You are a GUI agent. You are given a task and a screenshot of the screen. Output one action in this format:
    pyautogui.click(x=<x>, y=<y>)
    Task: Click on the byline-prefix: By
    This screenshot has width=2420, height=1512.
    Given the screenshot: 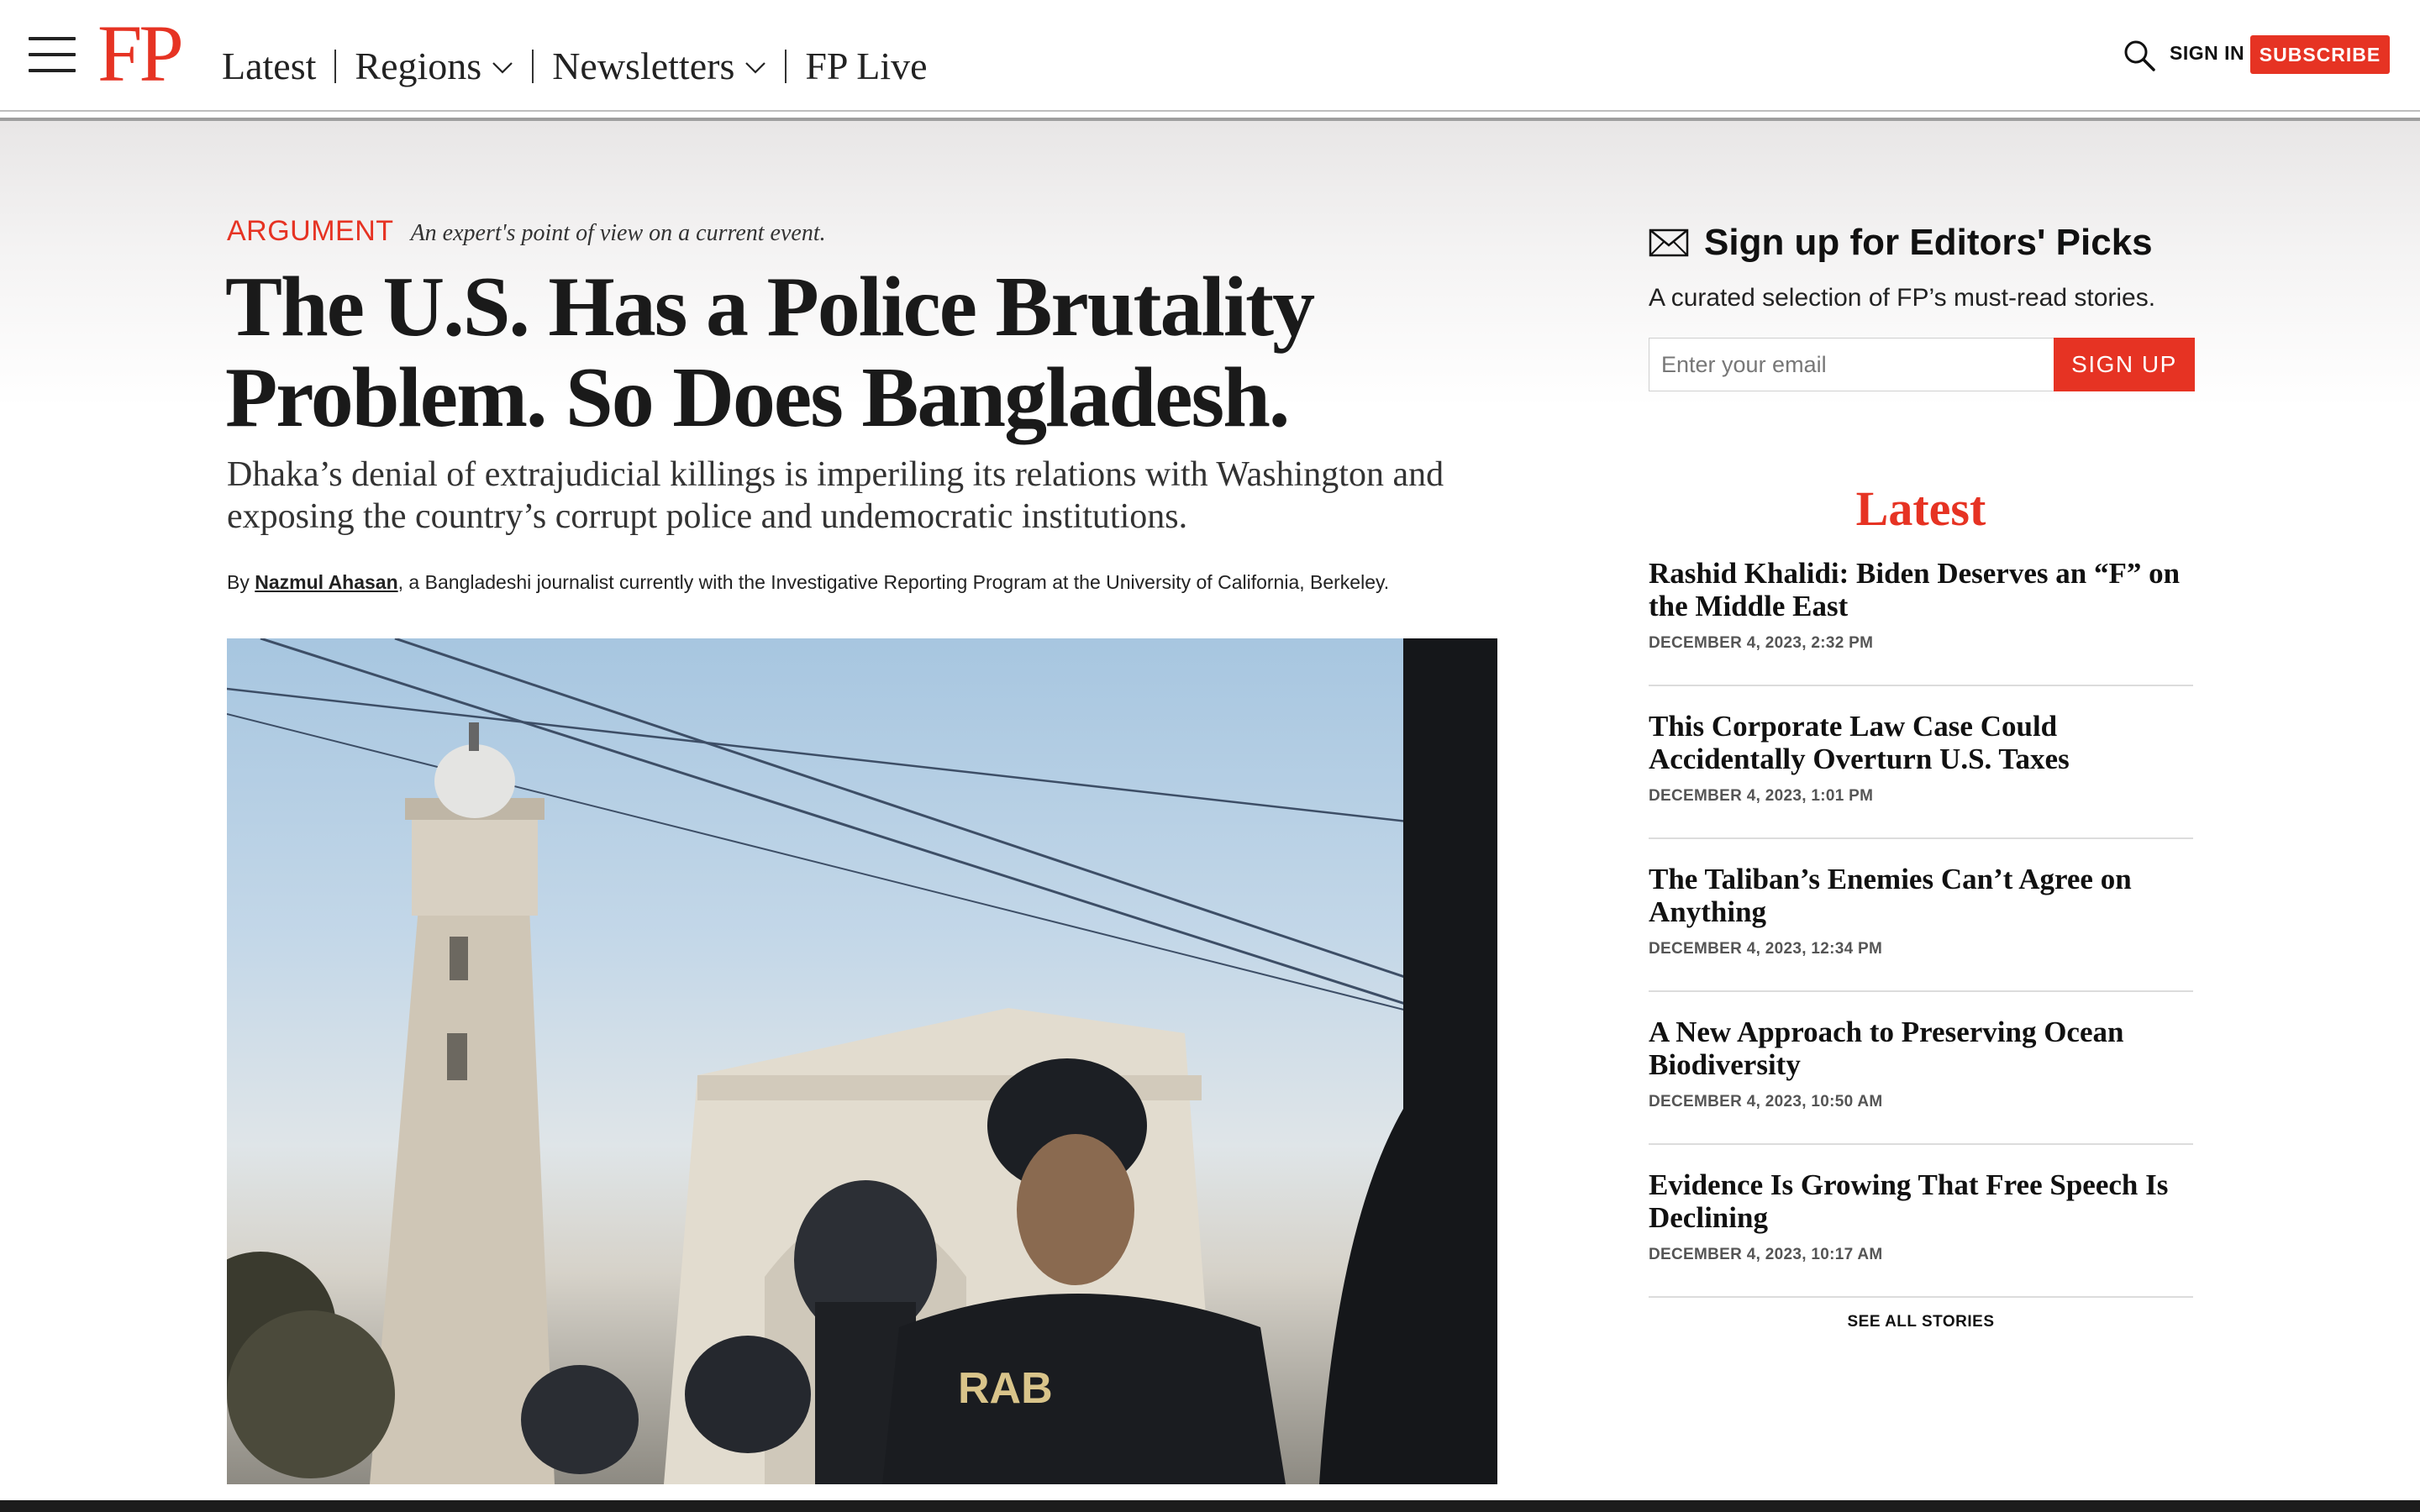 What is the action you would take?
    pyautogui.click(x=241, y=582)
    